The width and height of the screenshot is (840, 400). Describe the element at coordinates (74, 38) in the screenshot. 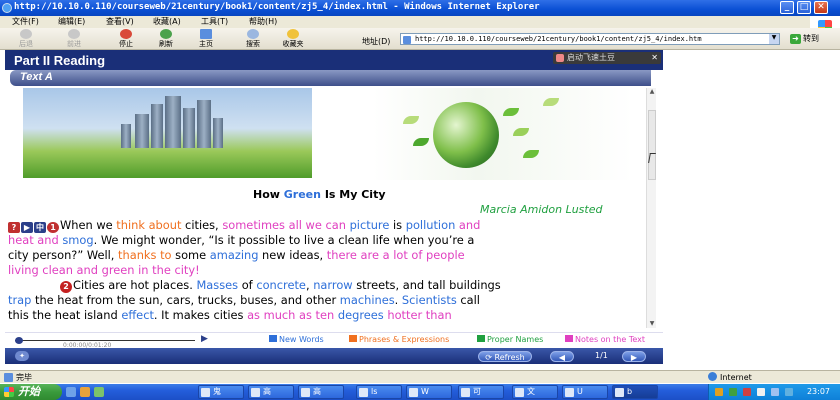

I see `forward-button: 前进` at that location.